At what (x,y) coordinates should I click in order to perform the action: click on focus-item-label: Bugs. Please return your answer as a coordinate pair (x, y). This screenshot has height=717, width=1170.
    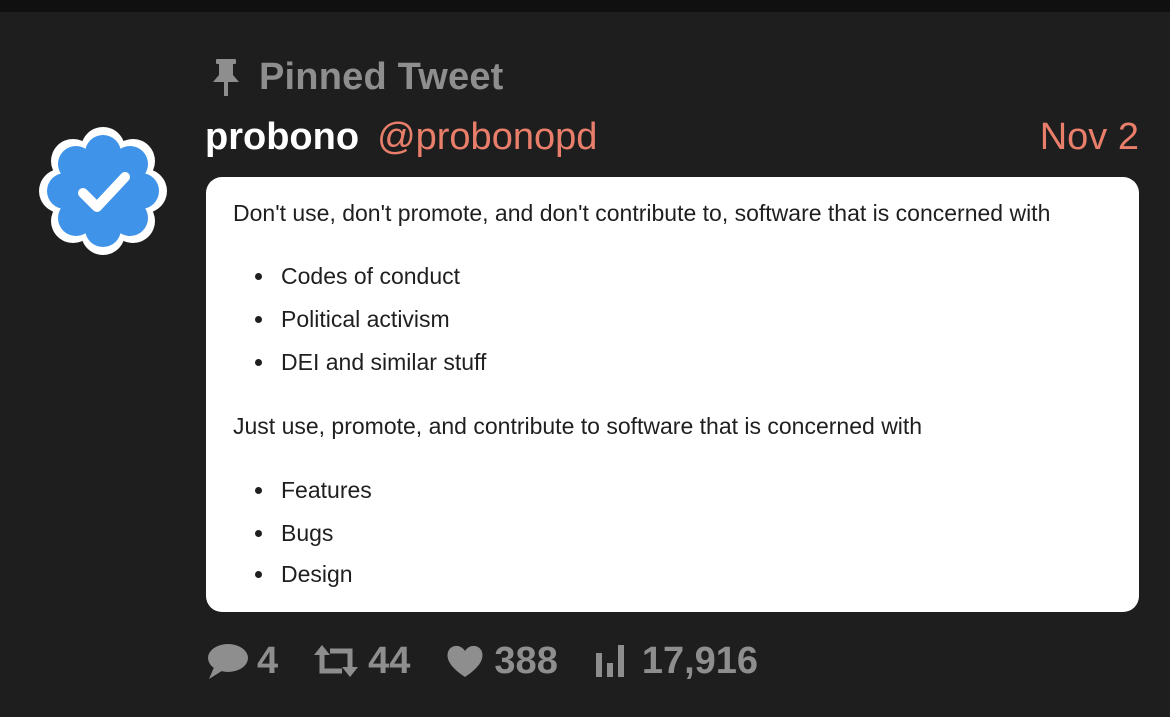
    Looking at the image, I should click on (307, 533).